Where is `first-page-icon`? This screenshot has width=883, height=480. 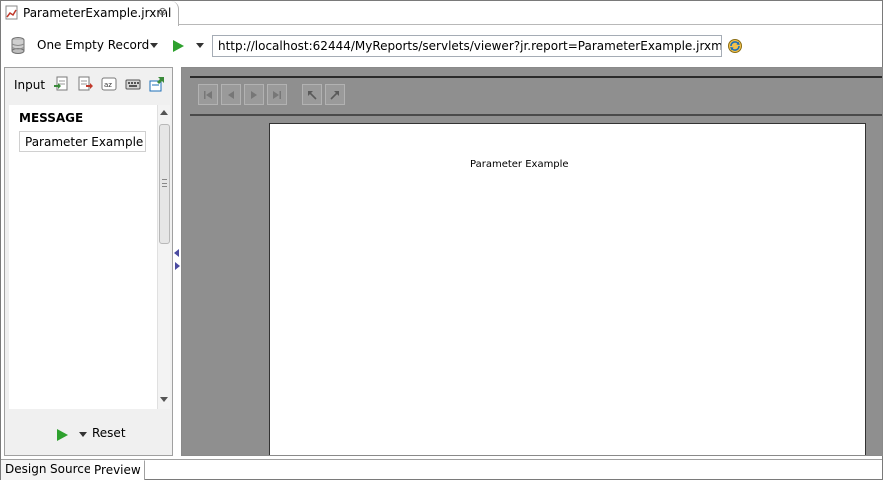
first-page-icon is located at coordinates (208, 95).